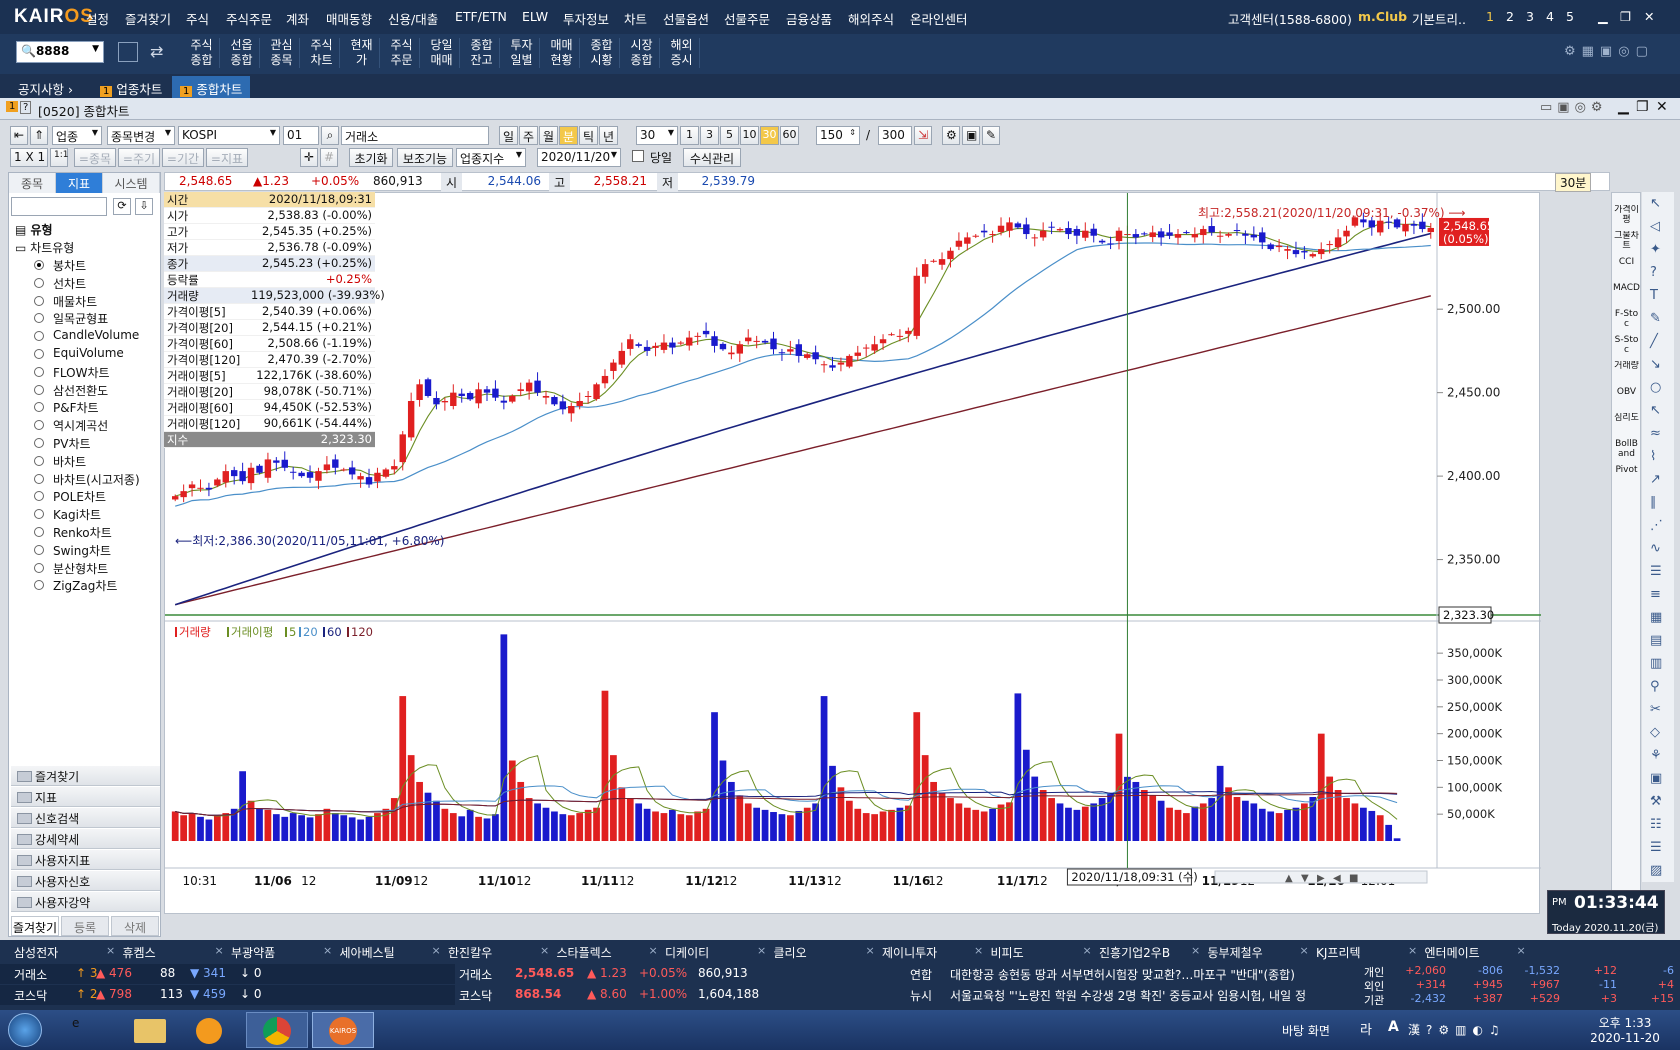  Describe the element at coordinates (1626, 295) in the screenshot. I see `indicator-shortcut-3: MACD` at that location.